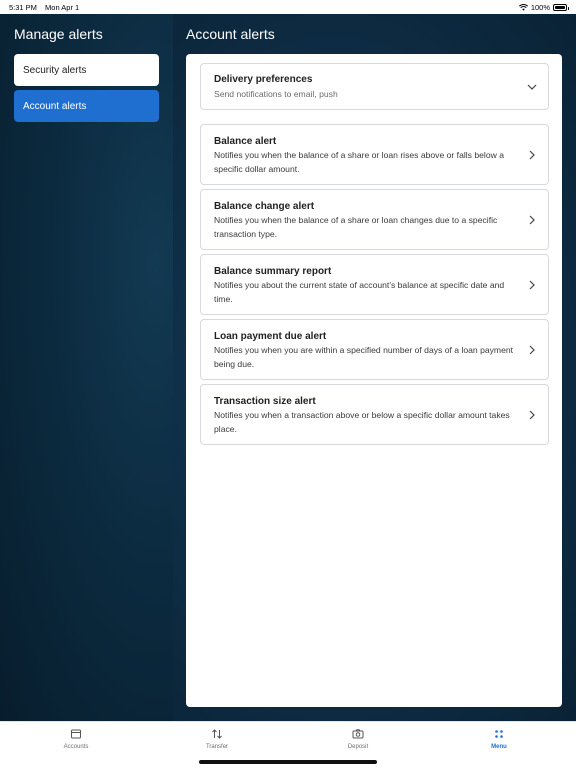  I want to click on delivery-subtitle: Send notifications to email, push, so click(276, 94).